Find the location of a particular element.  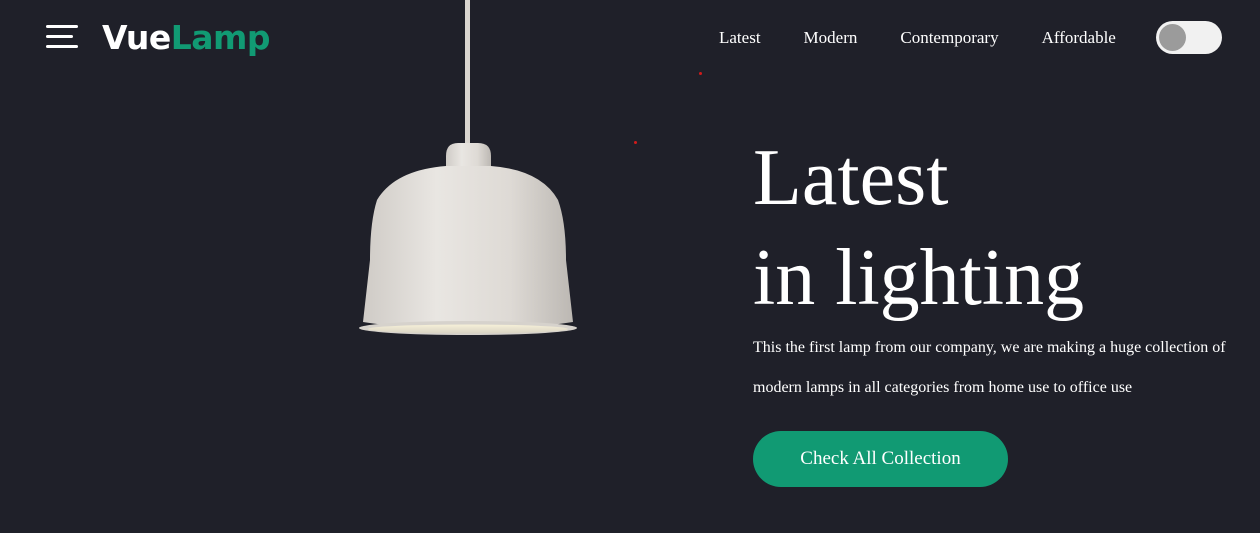

main-nav: Latest Modern Contemporary Affordable is located at coordinates (917, 38).